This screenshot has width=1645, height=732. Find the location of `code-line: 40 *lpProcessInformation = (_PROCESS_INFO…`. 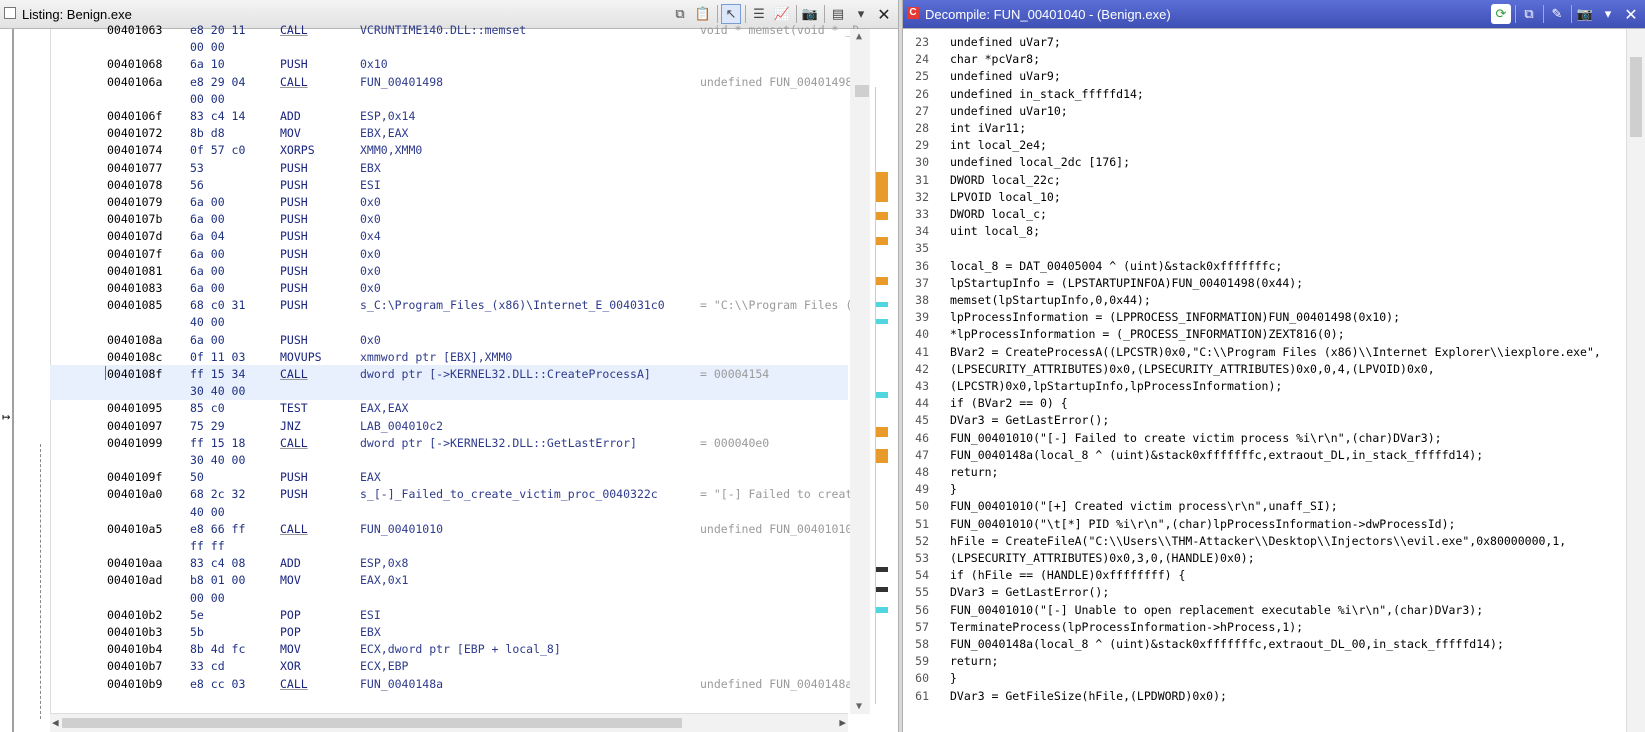

code-line: 40 *lpProcessInformation = (_PROCESS_INFO… is located at coordinates (1265, 334).